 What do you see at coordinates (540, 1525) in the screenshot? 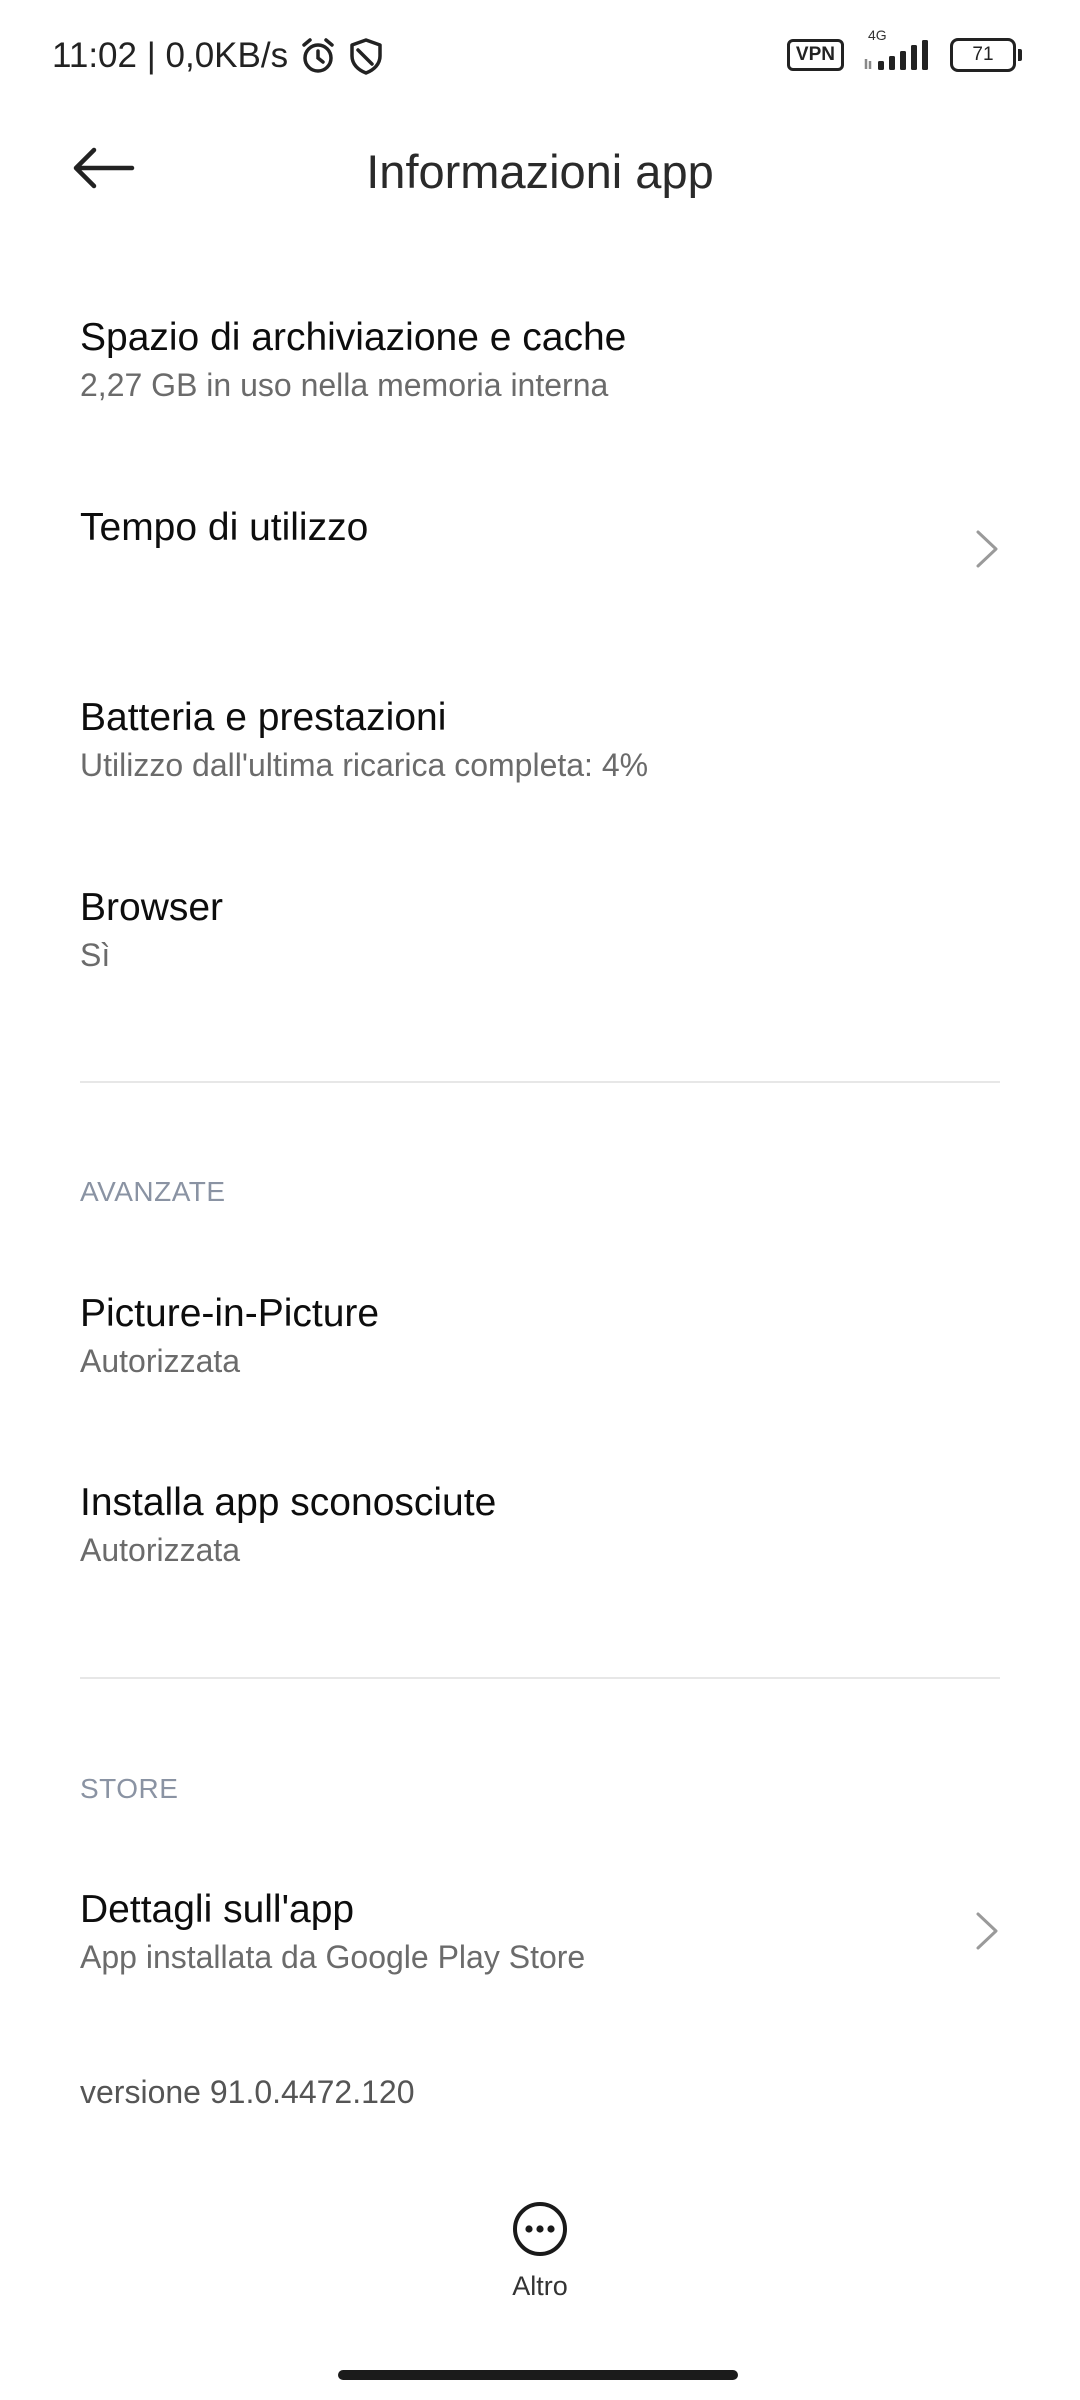
I see `install-unknown-apps-item: Installa app sconosciute Autorizzata` at bounding box center [540, 1525].